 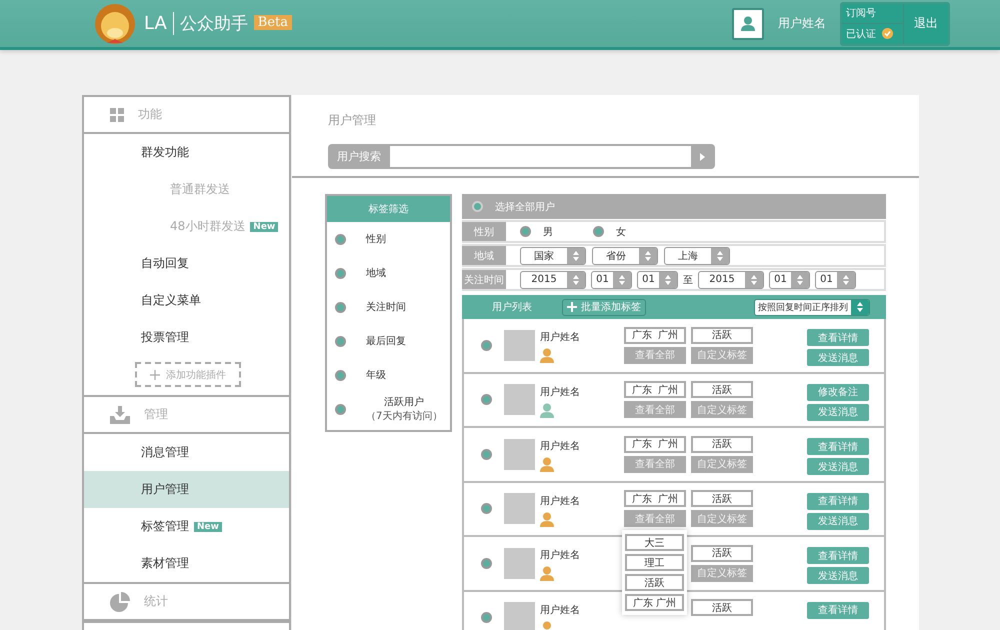 I want to click on verified-status: 已认证, so click(x=872, y=34).